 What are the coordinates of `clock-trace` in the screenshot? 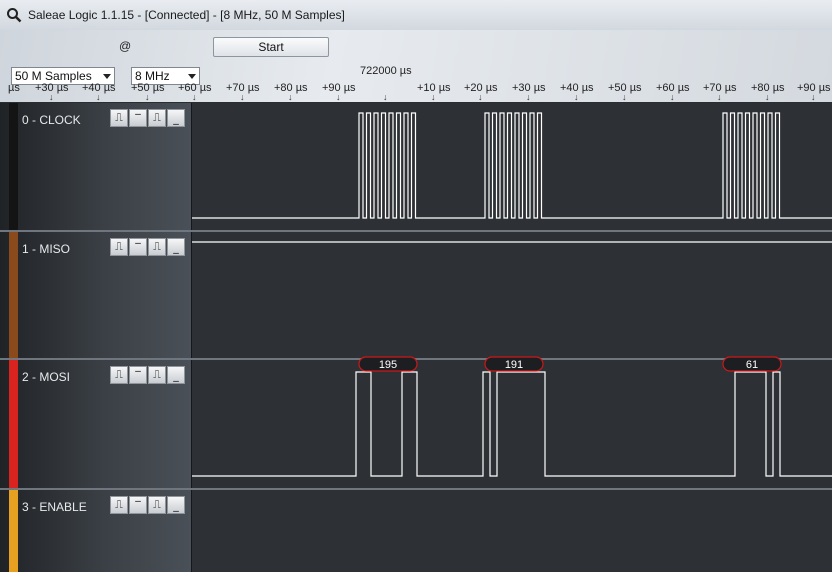 It's located at (512, 165).